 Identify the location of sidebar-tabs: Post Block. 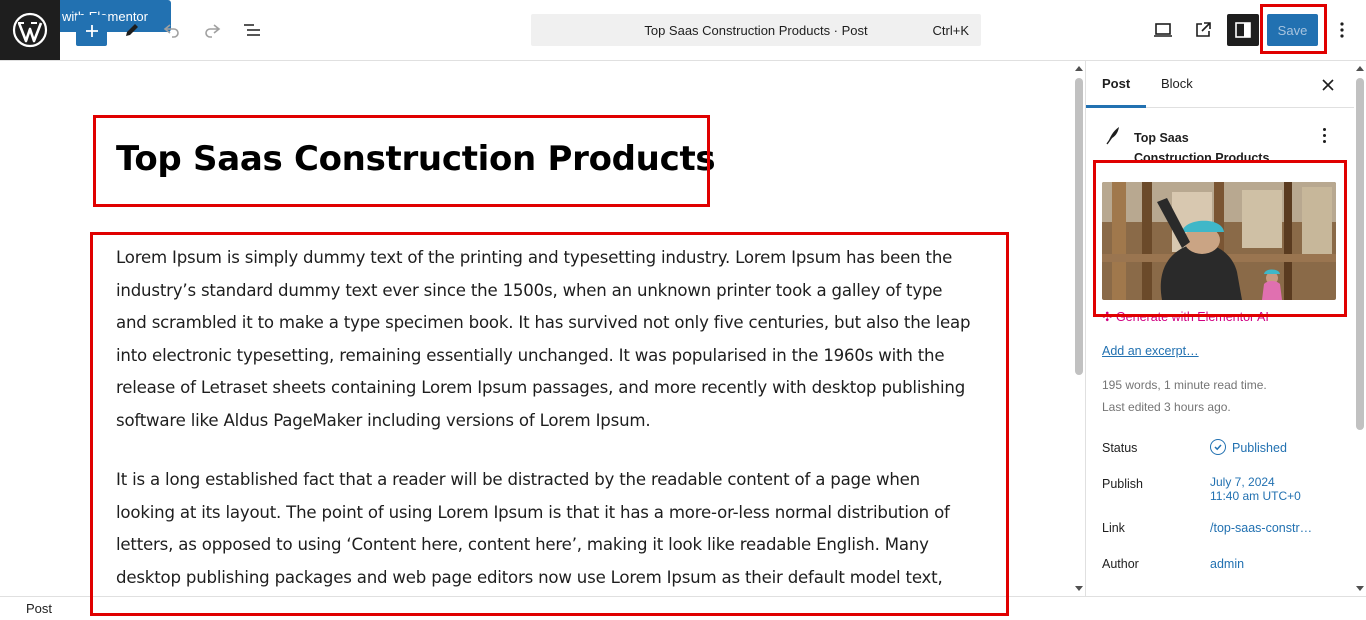
(1221, 84).